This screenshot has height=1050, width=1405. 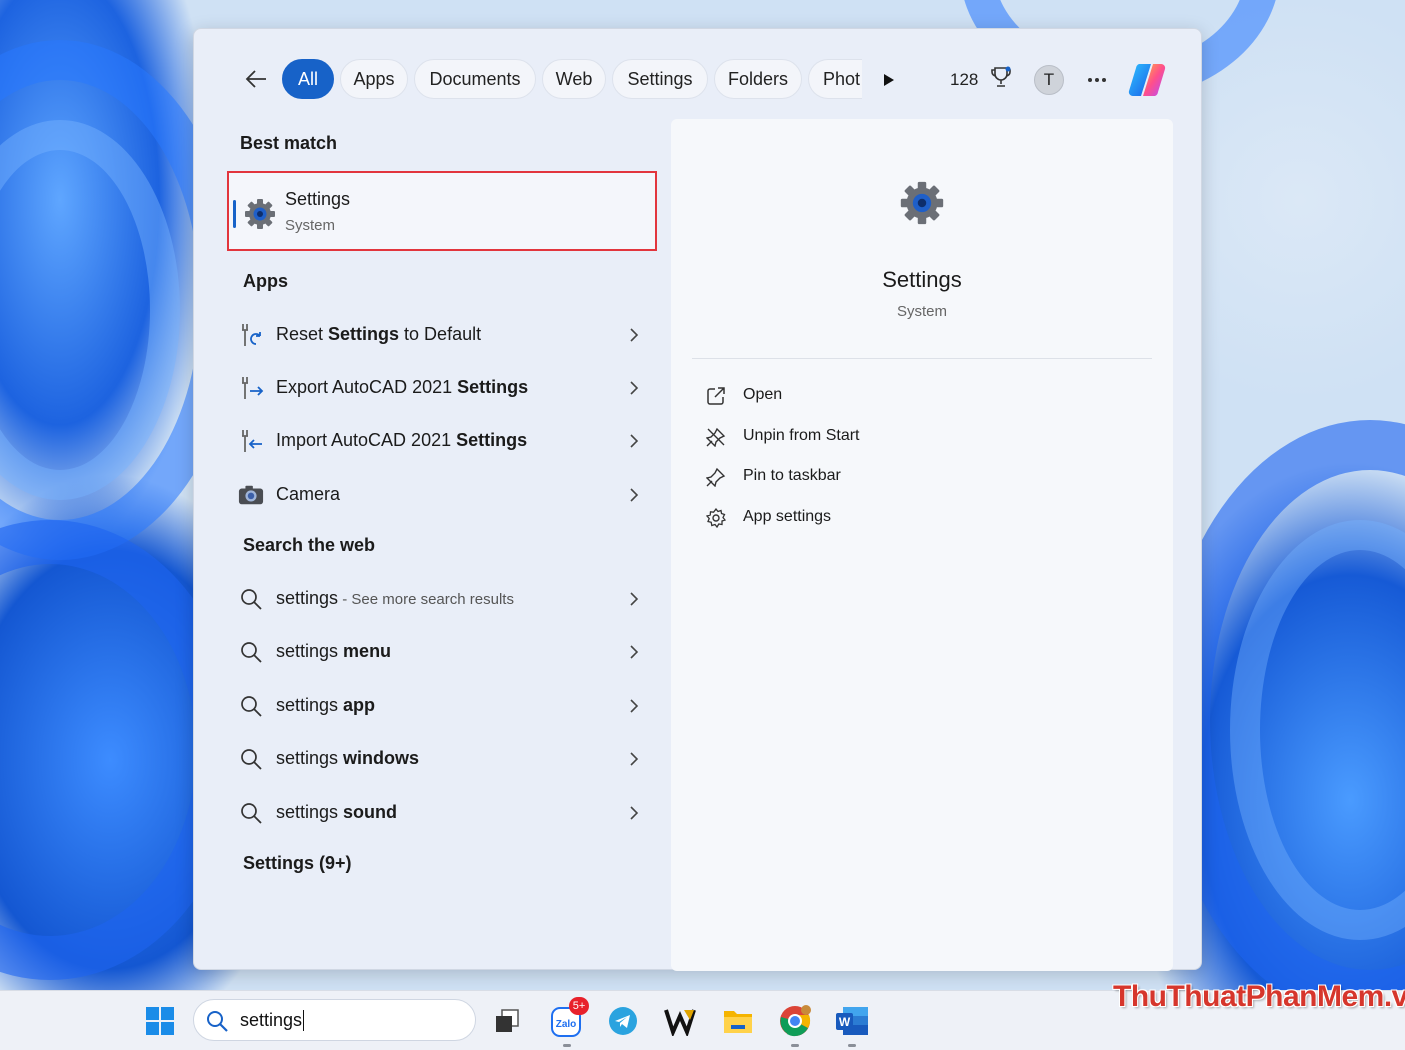 I want to click on action-label: Unpin from Start, so click(x=801, y=436).